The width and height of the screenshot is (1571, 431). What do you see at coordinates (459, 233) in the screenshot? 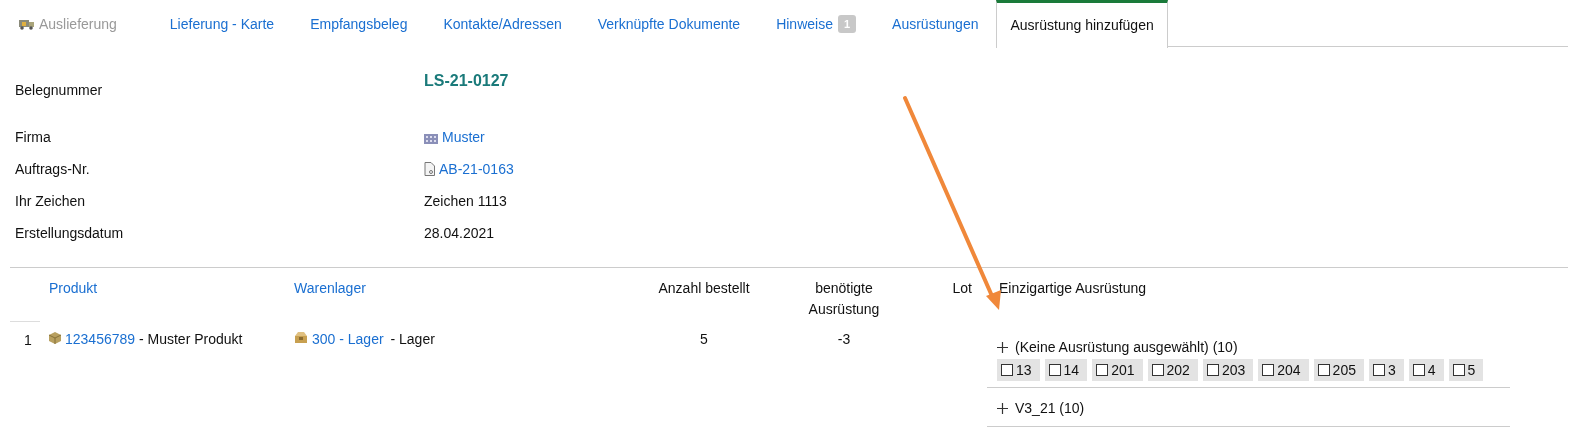
I see `field-value: 28.04.2021` at bounding box center [459, 233].